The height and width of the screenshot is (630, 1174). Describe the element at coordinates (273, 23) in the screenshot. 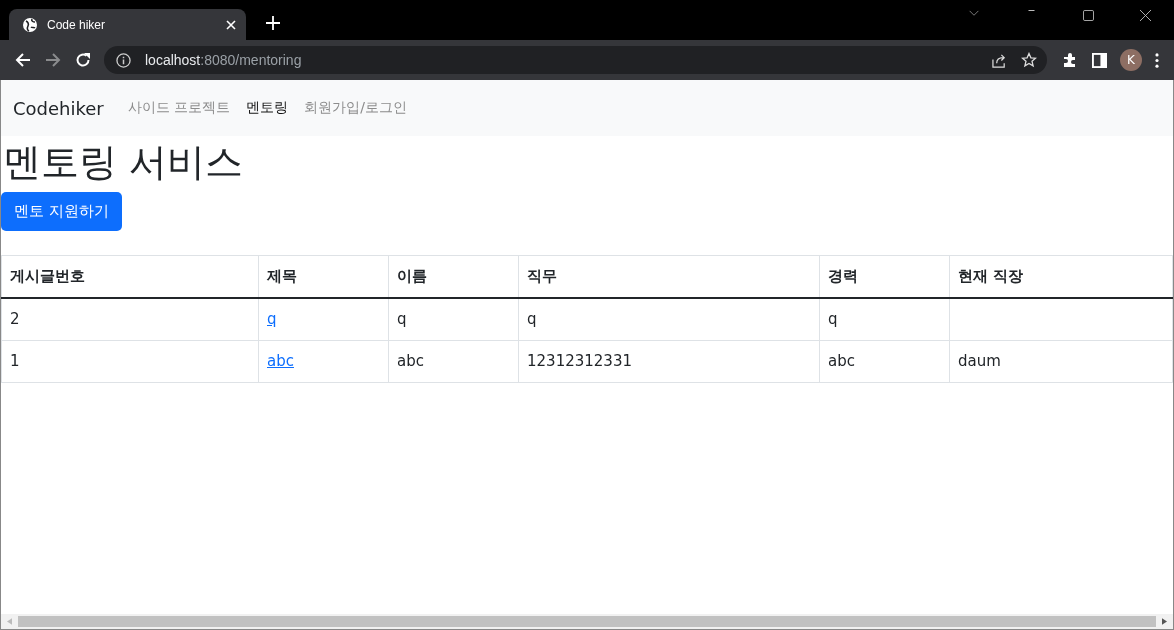

I see `new-tab-icon` at that location.